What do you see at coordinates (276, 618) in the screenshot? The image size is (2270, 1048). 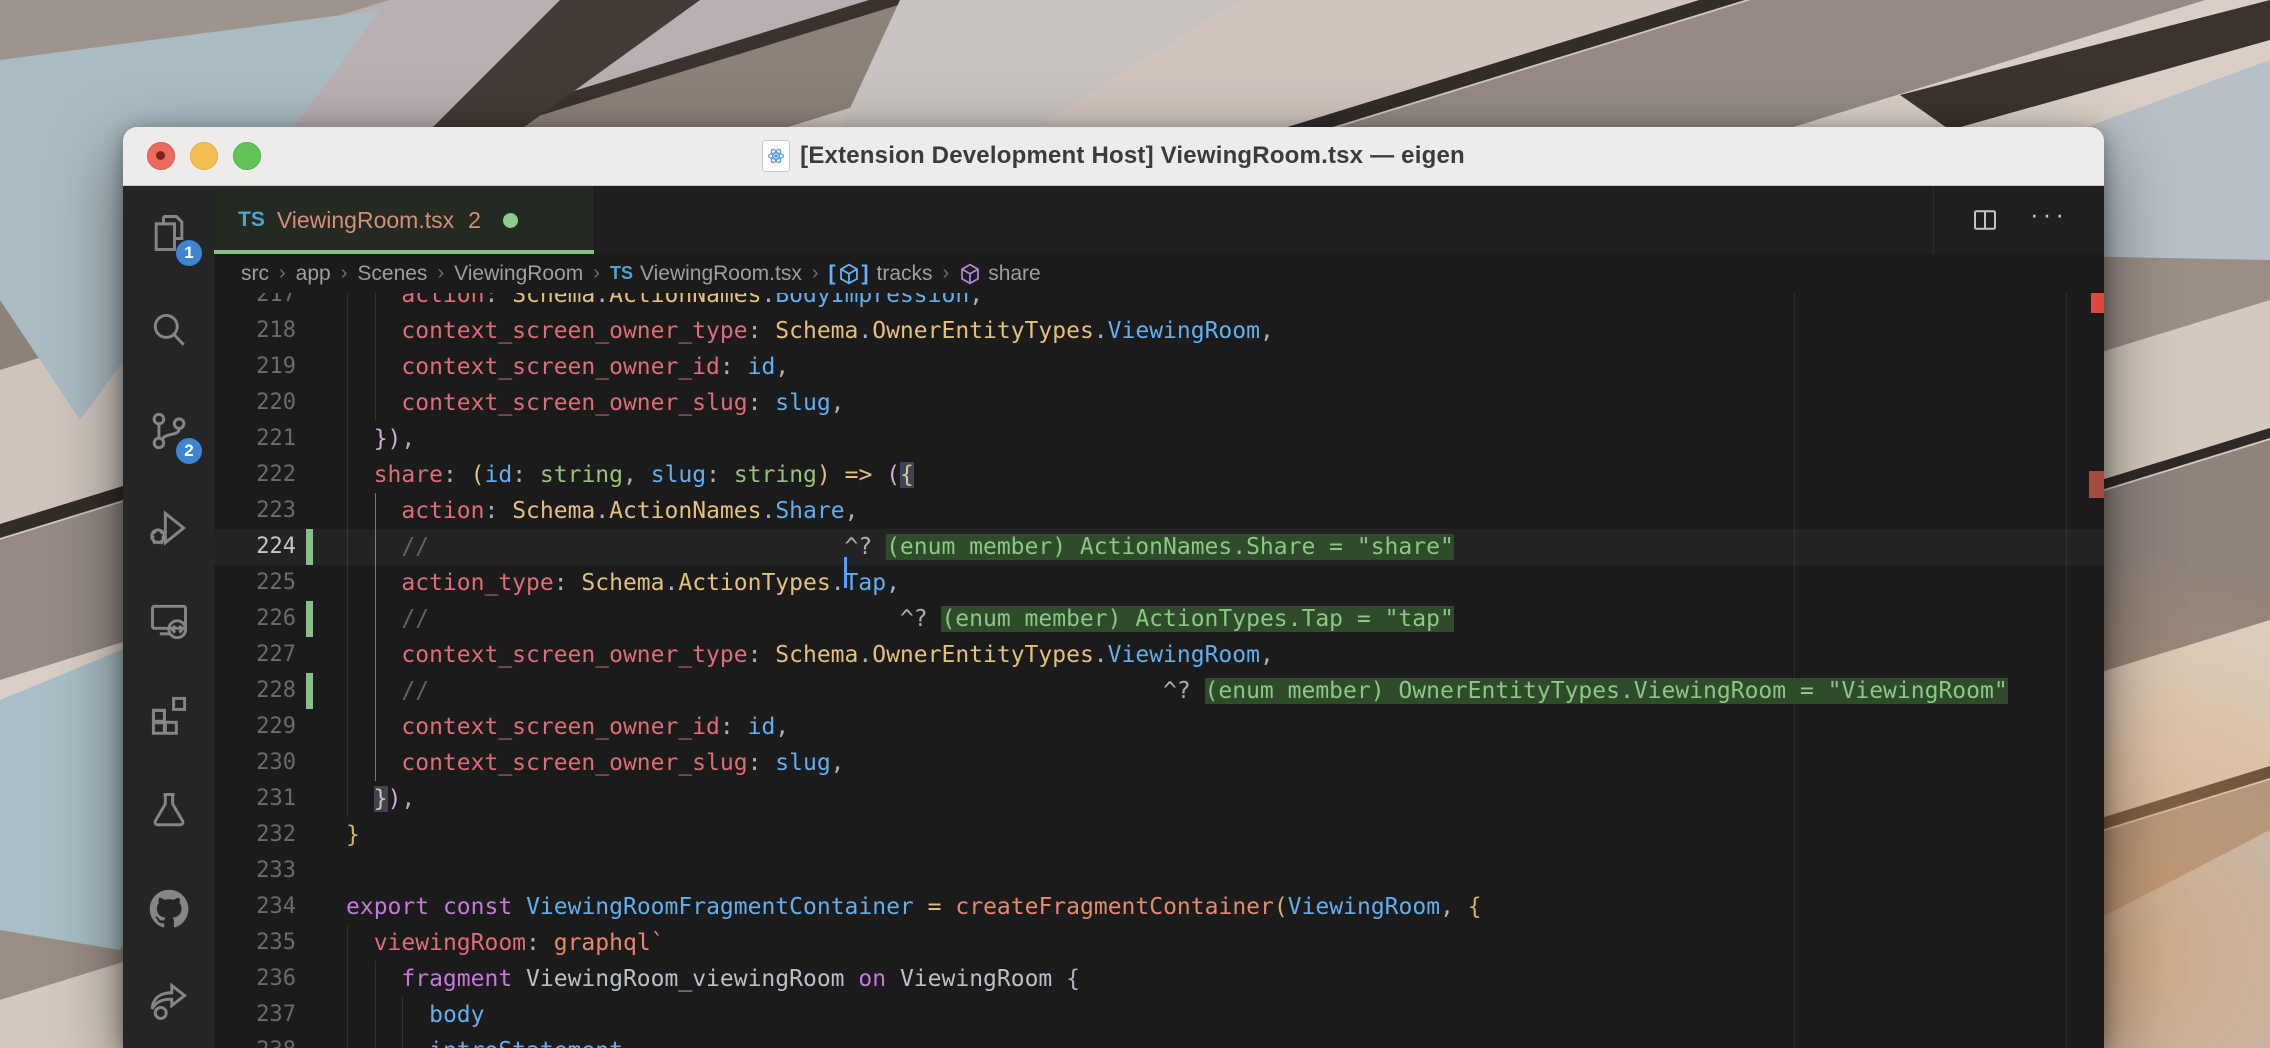 I see `line-number: 226` at bounding box center [276, 618].